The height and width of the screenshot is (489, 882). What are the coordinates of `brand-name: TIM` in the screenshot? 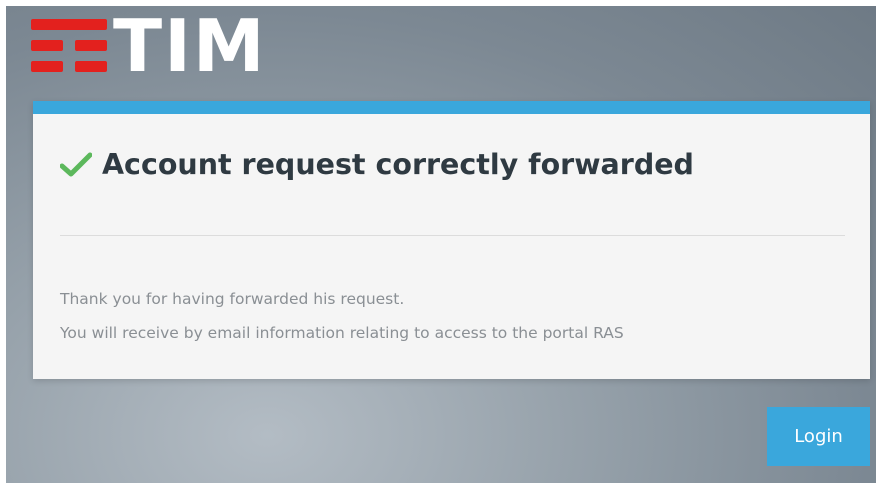 It's located at (190, 46).